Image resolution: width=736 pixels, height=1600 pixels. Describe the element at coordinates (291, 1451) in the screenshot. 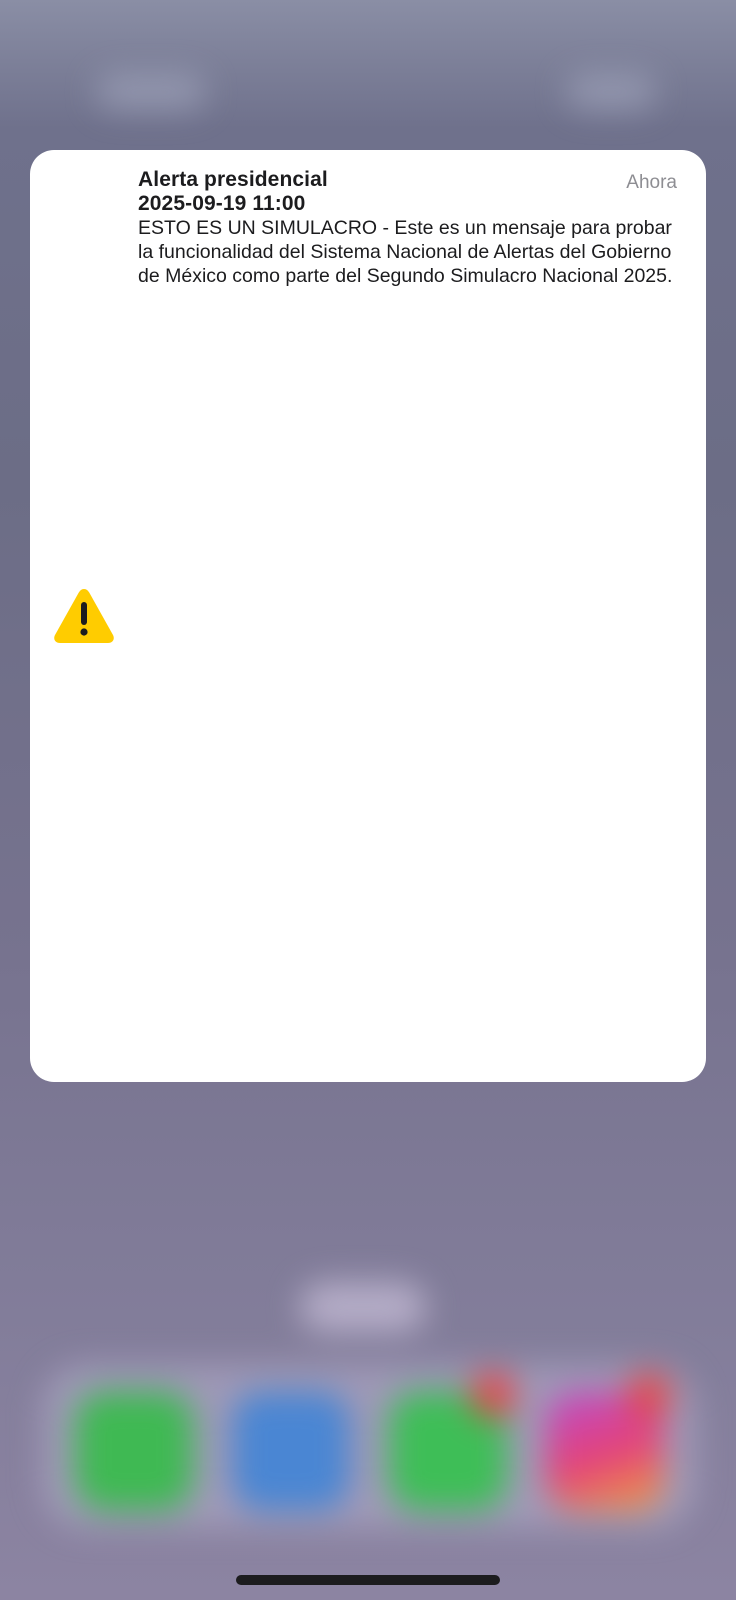

I see `safari-icon` at that location.